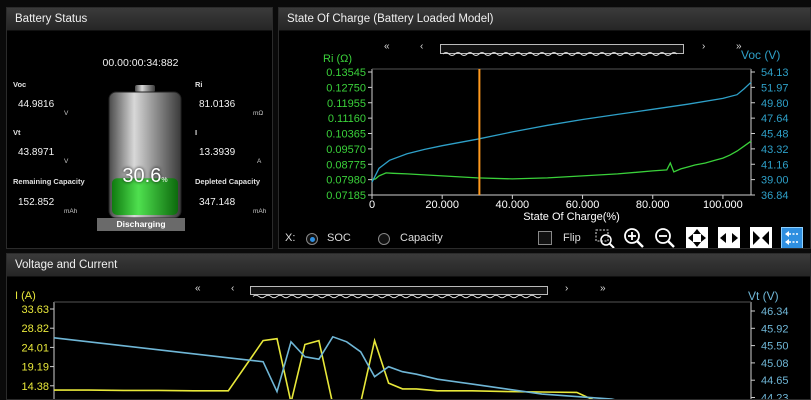 This screenshot has height=400, width=811. Describe the element at coordinates (139, 19) in the screenshot. I see `battery-status-title: Battery Status` at that location.